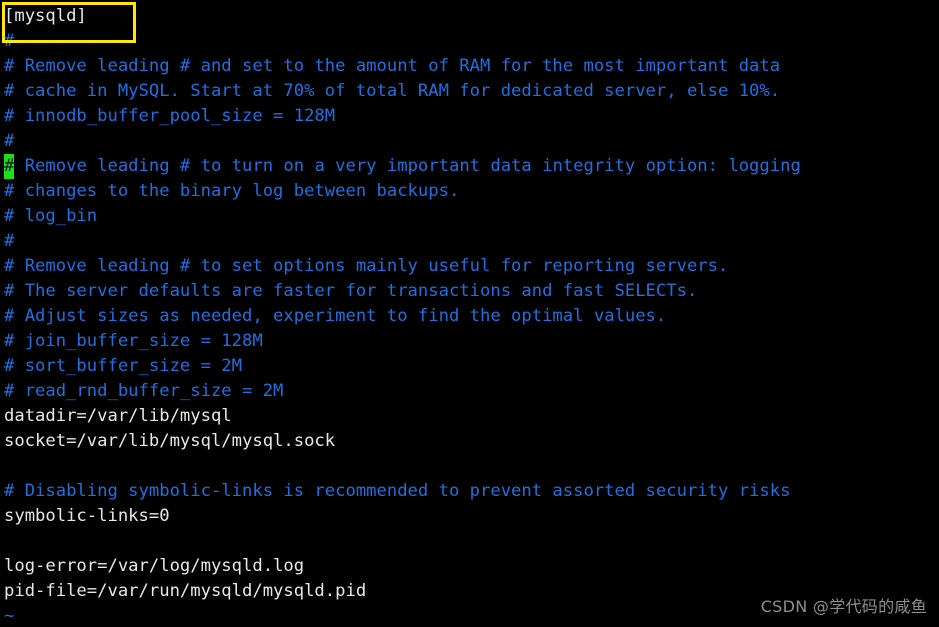 This screenshot has width=939, height=627. Describe the element at coordinates (87, 516) in the screenshot. I see `editor-line: symbolic-links=0` at that location.